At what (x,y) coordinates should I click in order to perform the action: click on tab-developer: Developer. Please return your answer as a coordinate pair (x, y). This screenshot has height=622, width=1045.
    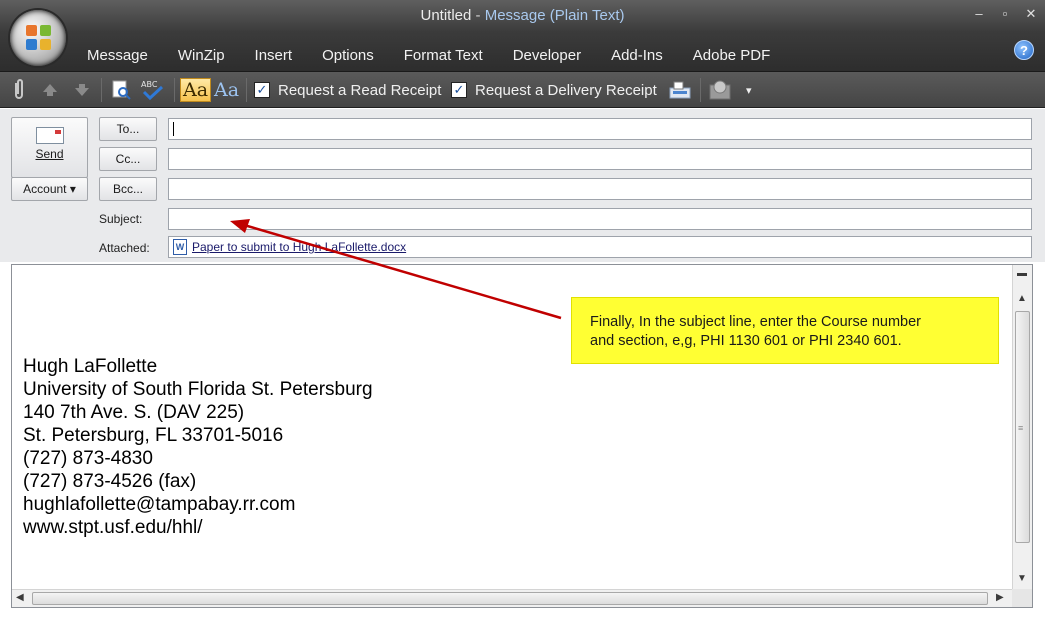
    Looking at the image, I should click on (547, 55).